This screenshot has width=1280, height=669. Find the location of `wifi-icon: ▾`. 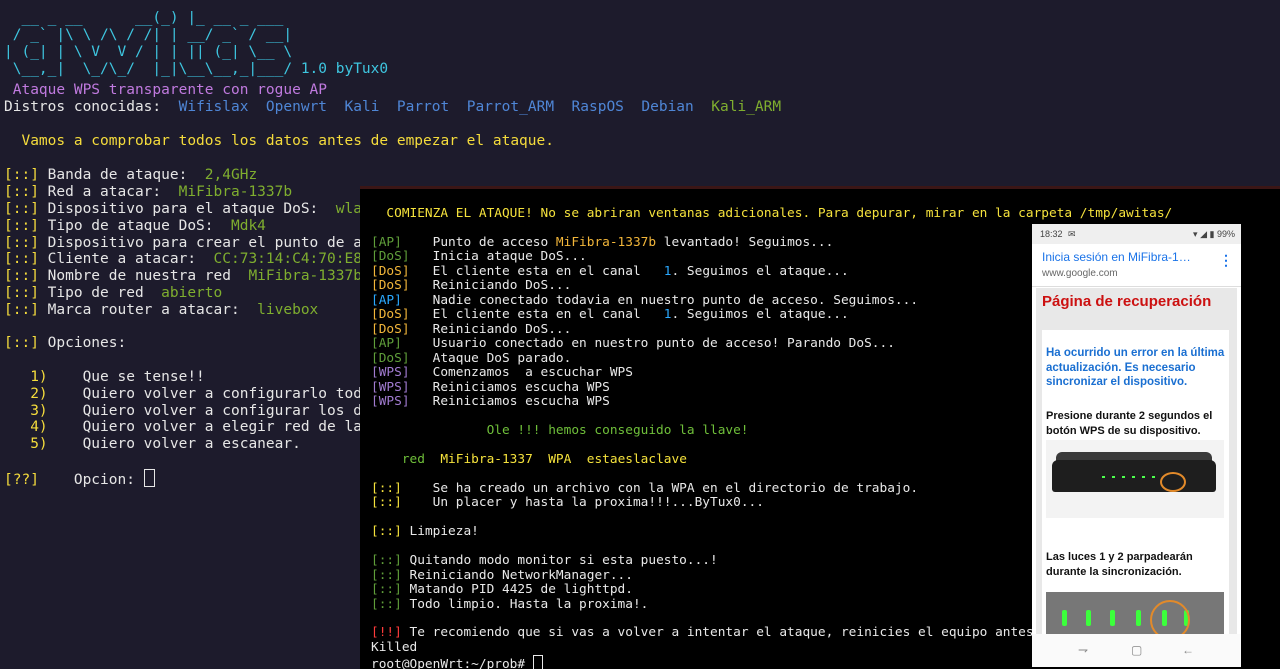

wifi-icon: ▾ is located at coordinates (1195, 234).